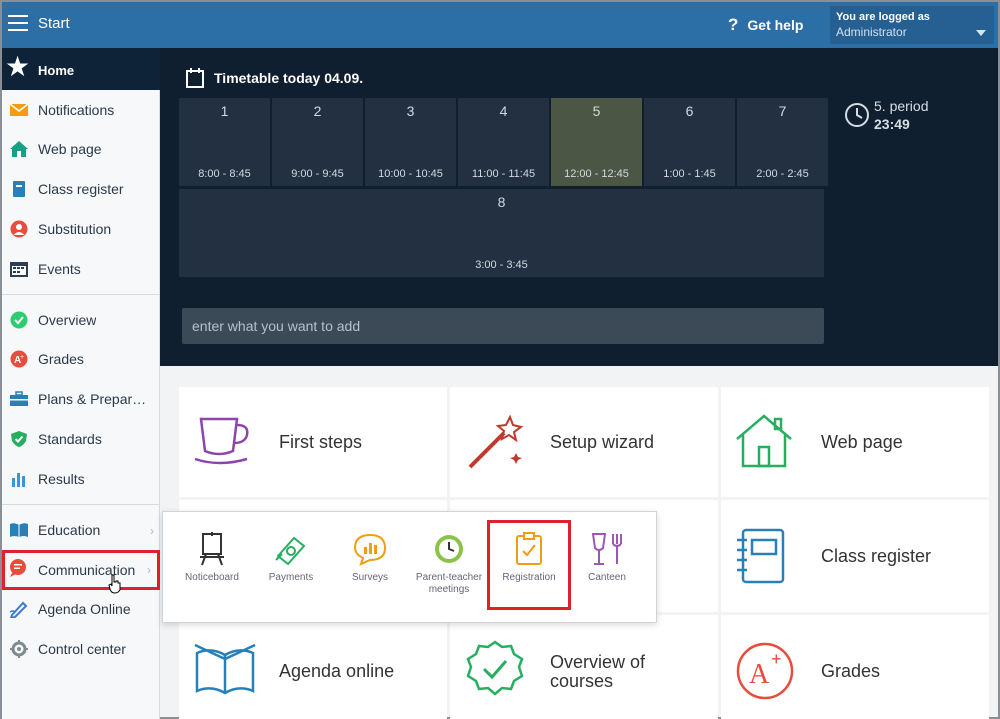  What do you see at coordinates (61, 479) in the screenshot?
I see `sidebar-item-label: Results` at bounding box center [61, 479].